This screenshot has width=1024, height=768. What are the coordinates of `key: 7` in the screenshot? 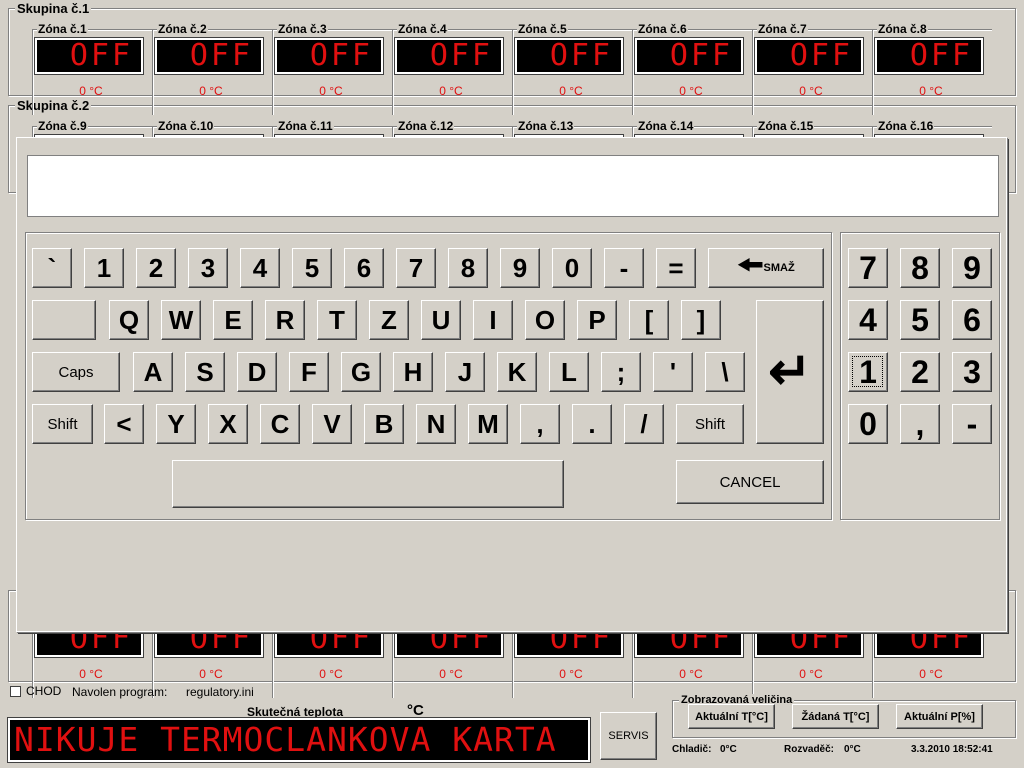 It's located at (416, 268).